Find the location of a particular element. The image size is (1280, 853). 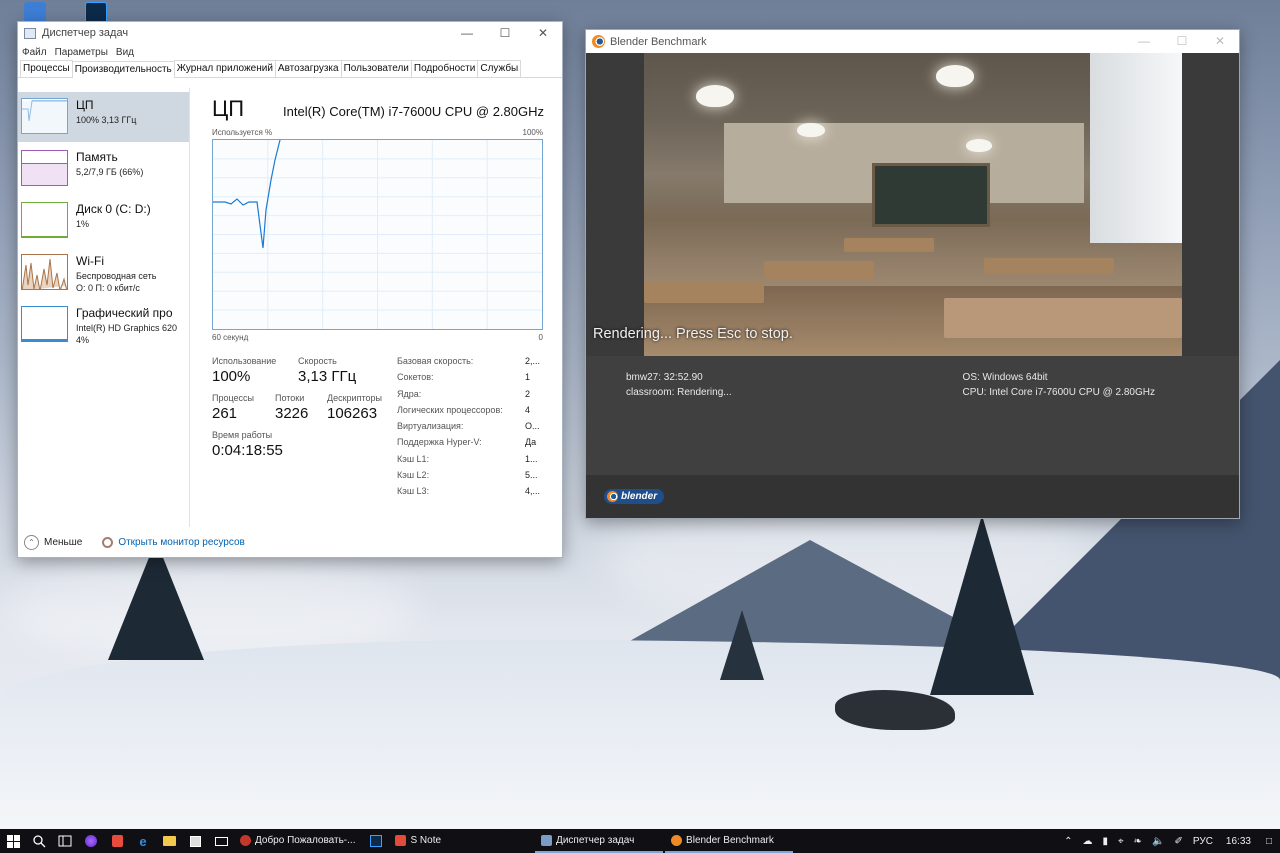

chevron-up-icon: ⌃ is located at coordinates (31, 542).